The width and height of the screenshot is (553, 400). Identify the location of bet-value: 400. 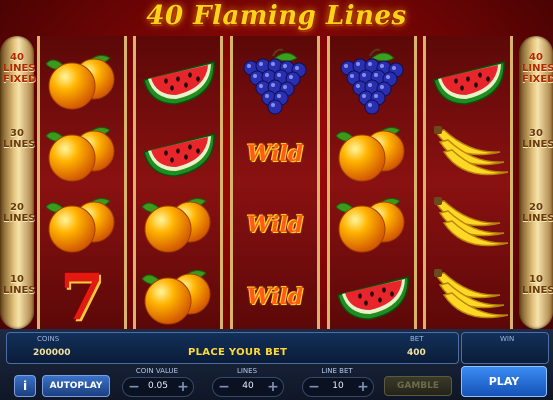
(416, 353).